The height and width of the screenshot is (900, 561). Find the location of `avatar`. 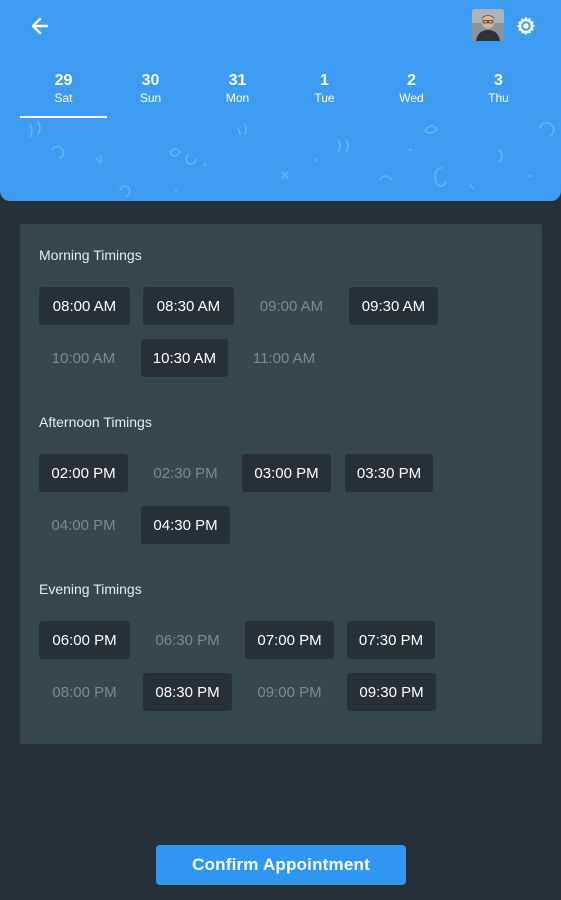

avatar is located at coordinates (488, 25).